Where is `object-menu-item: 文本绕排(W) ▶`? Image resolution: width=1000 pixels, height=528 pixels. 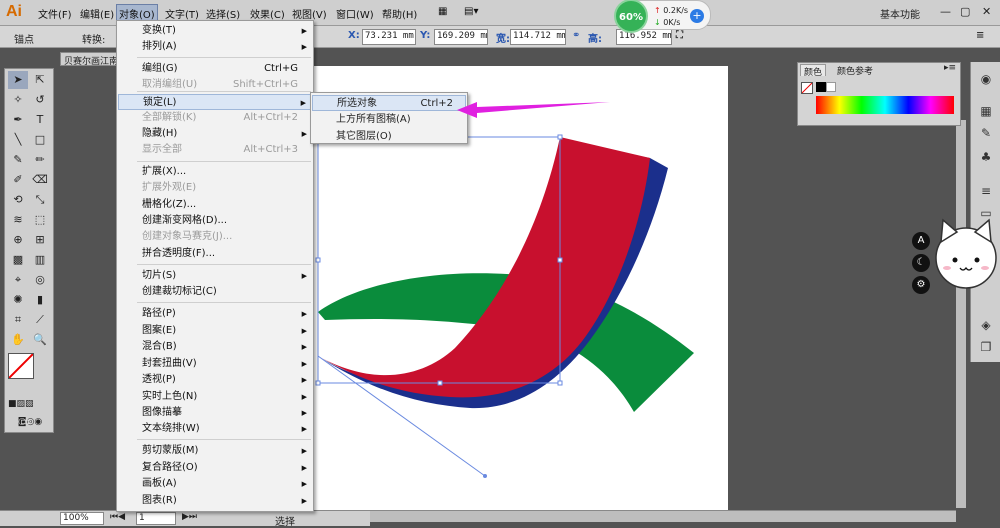
object-menu-item: 文本绕排(W) ▶ is located at coordinates (215, 429).